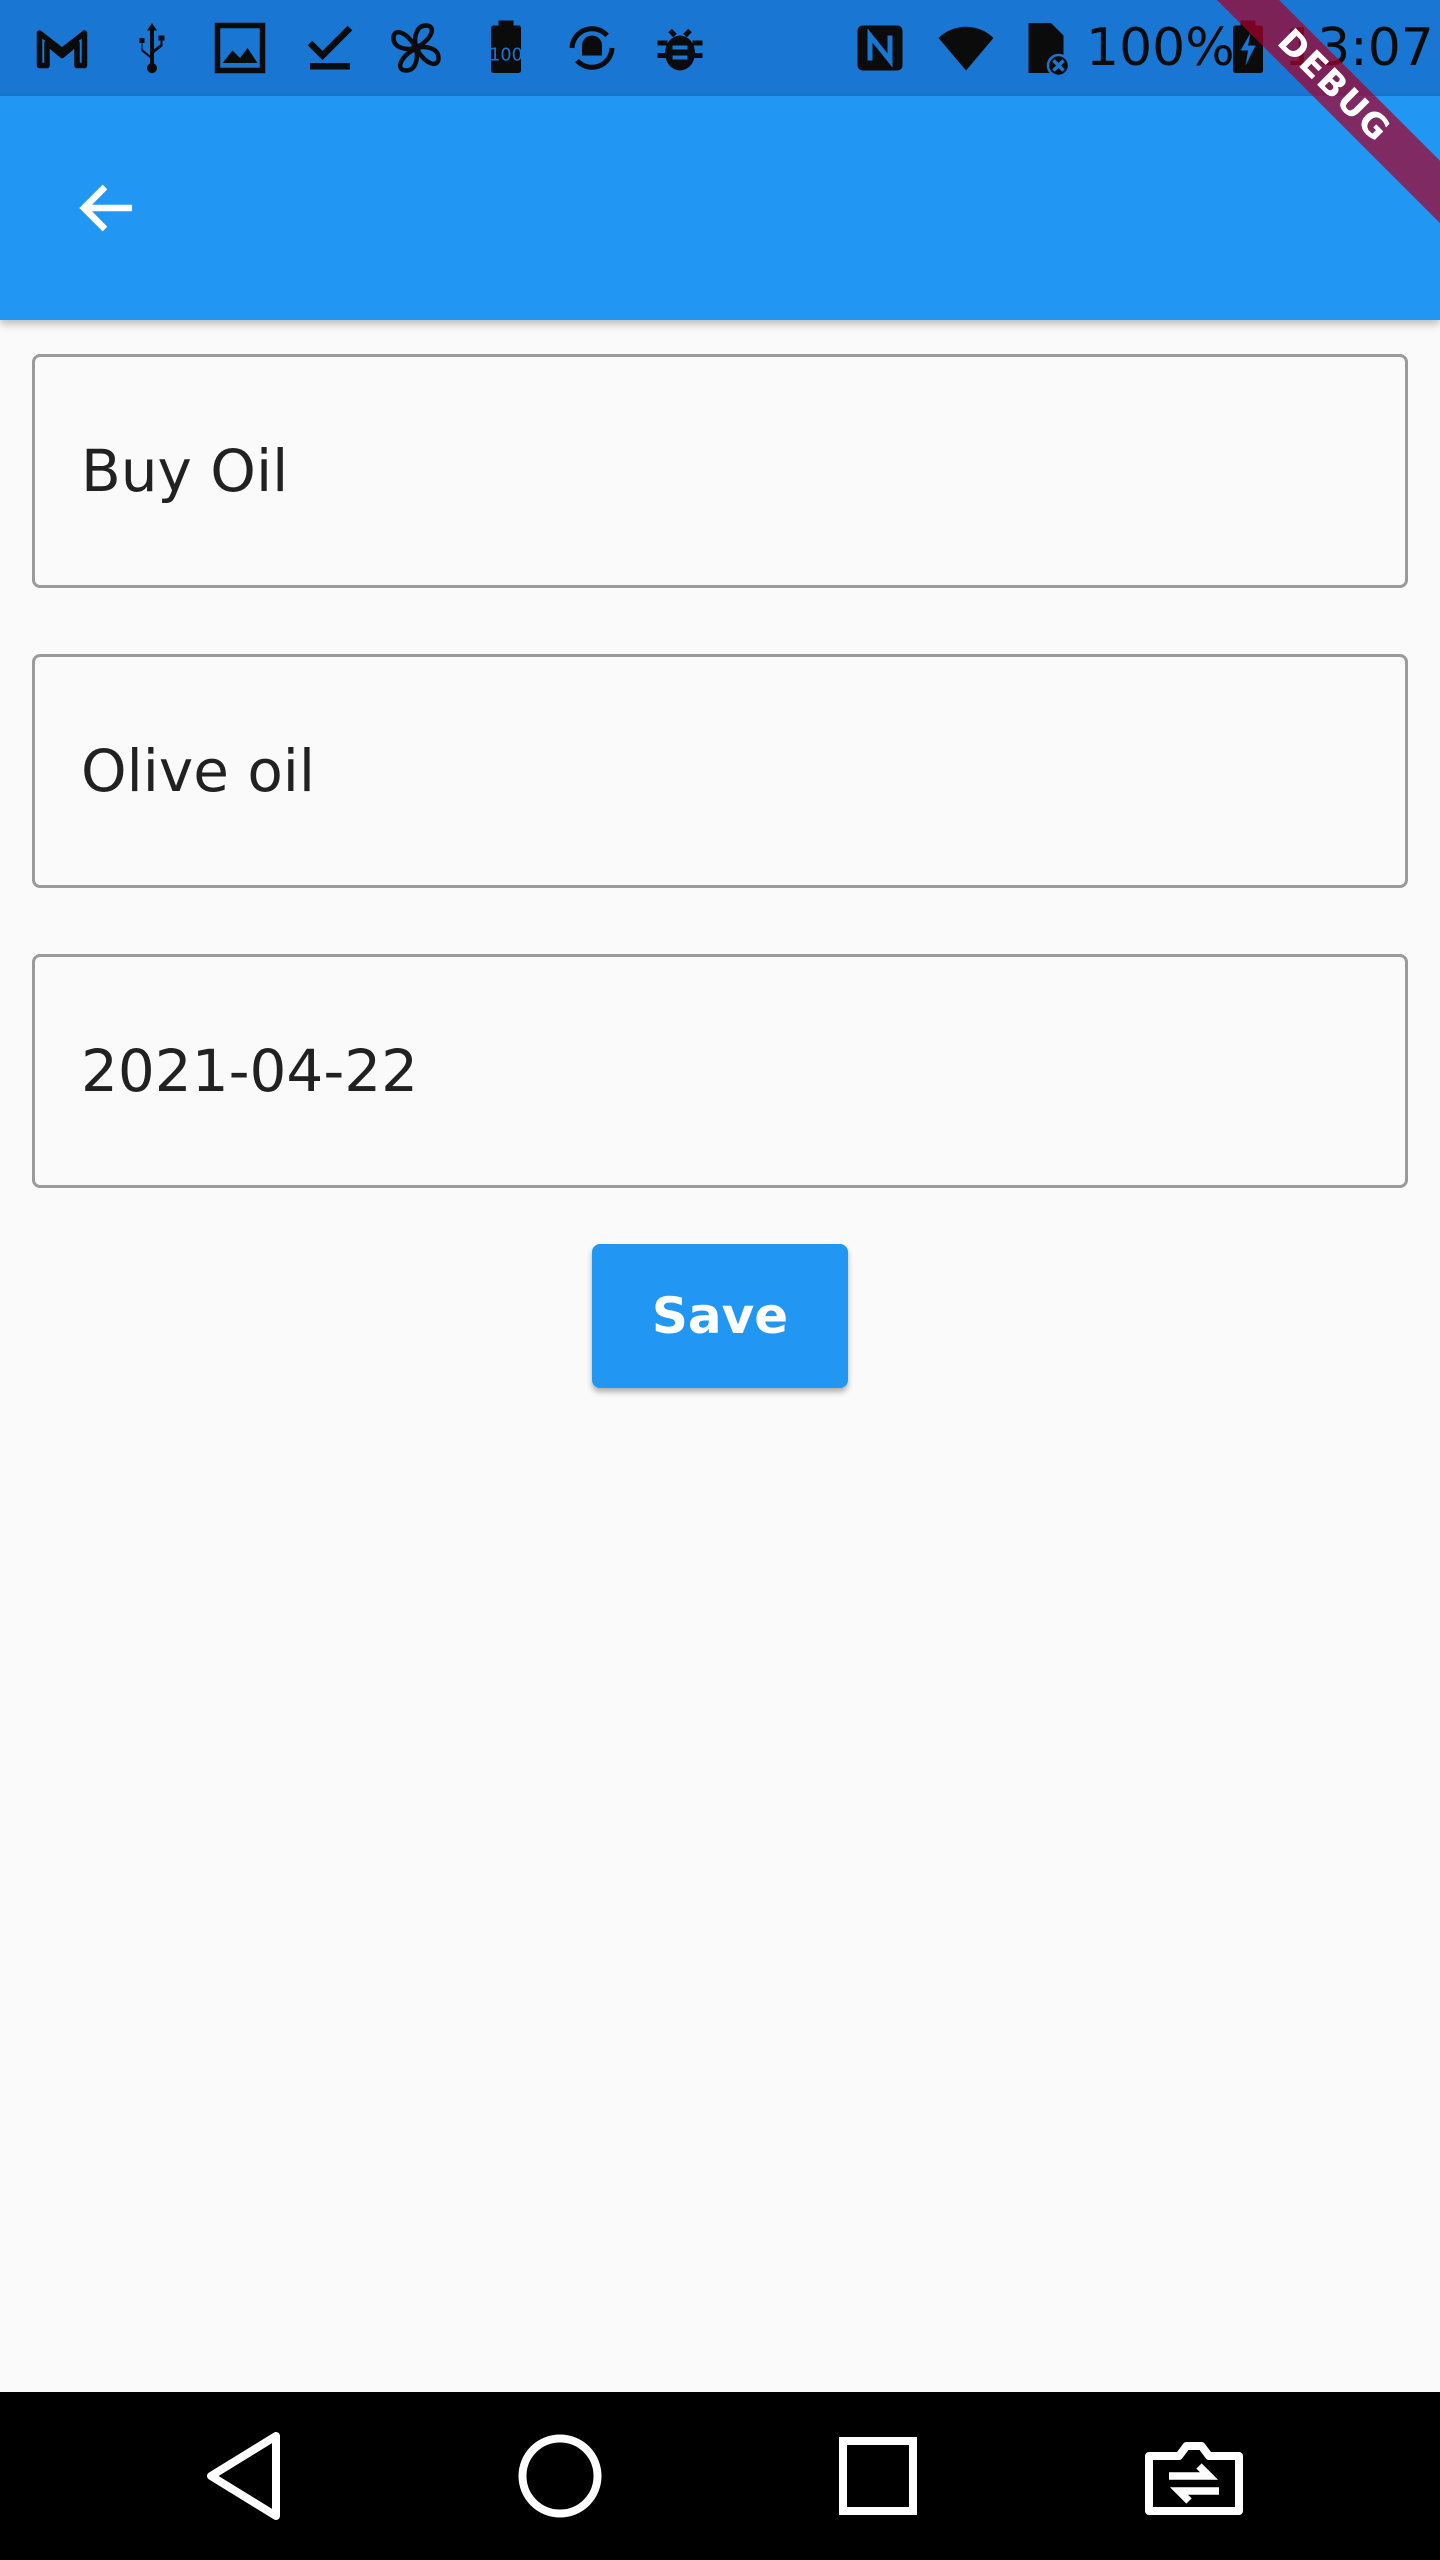  I want to click on navigation-bar, so click(720, 2476).